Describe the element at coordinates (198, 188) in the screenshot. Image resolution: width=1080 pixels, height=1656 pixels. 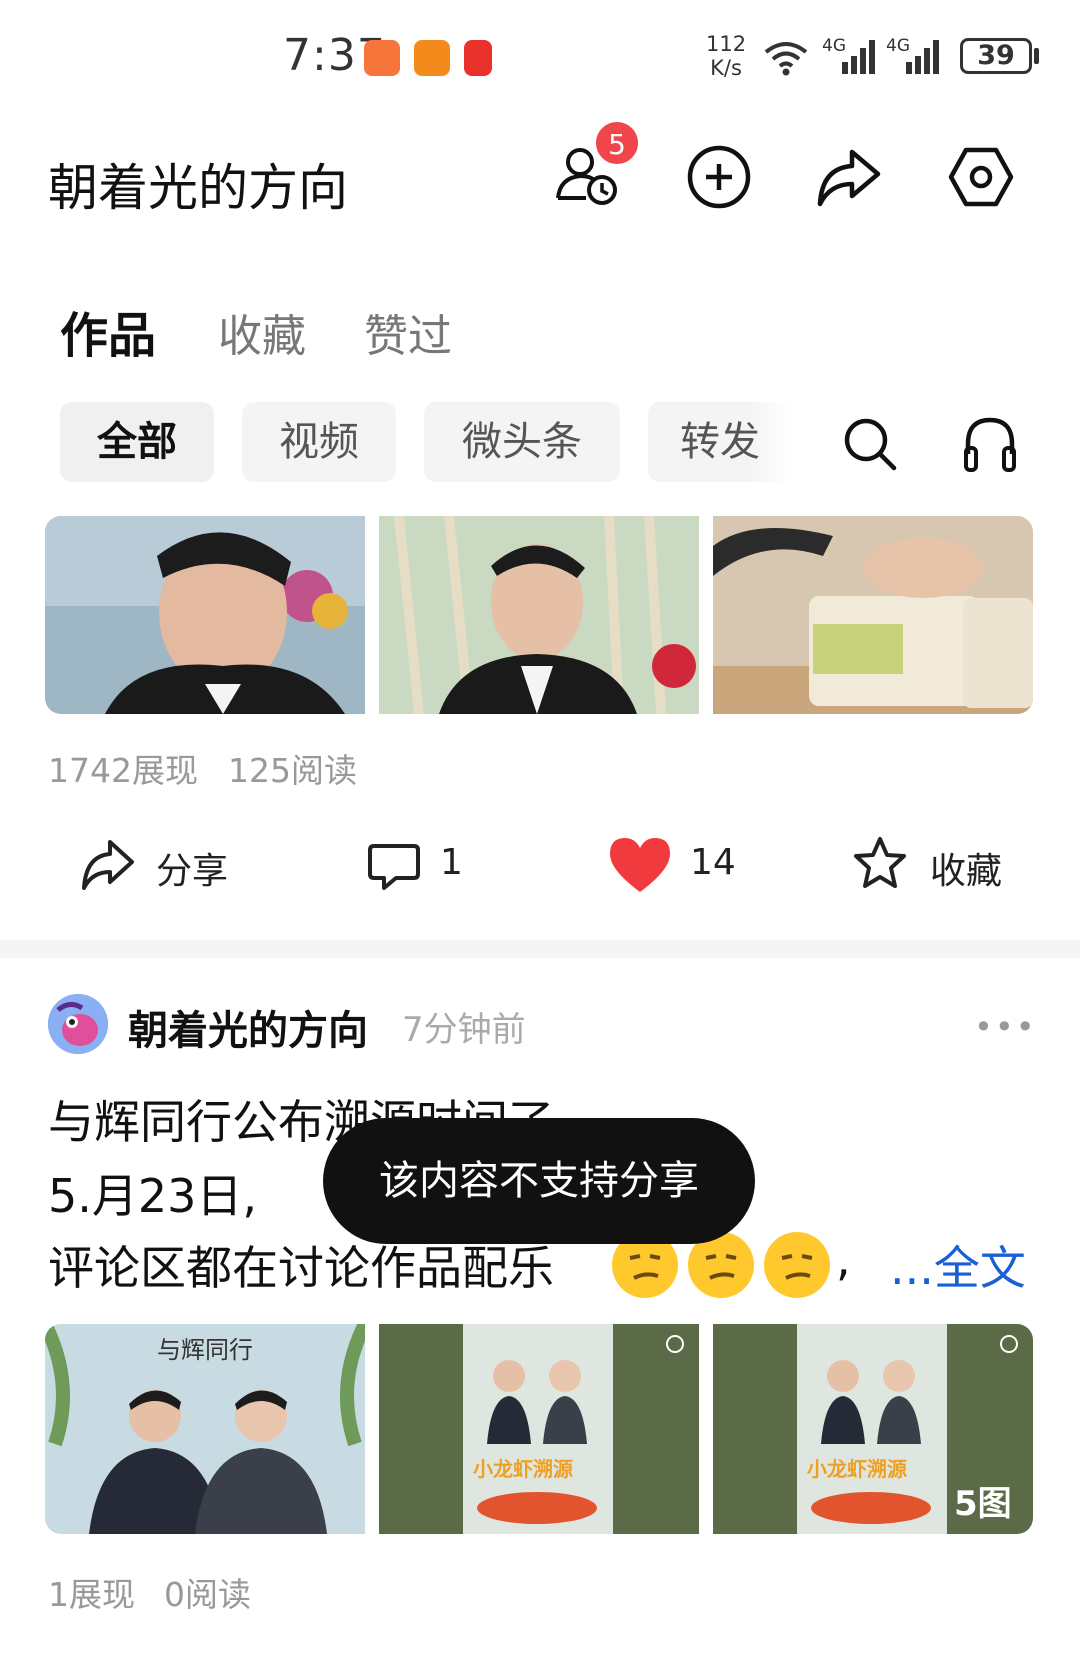
I see `page-title: 朝着光的方向` at that location.